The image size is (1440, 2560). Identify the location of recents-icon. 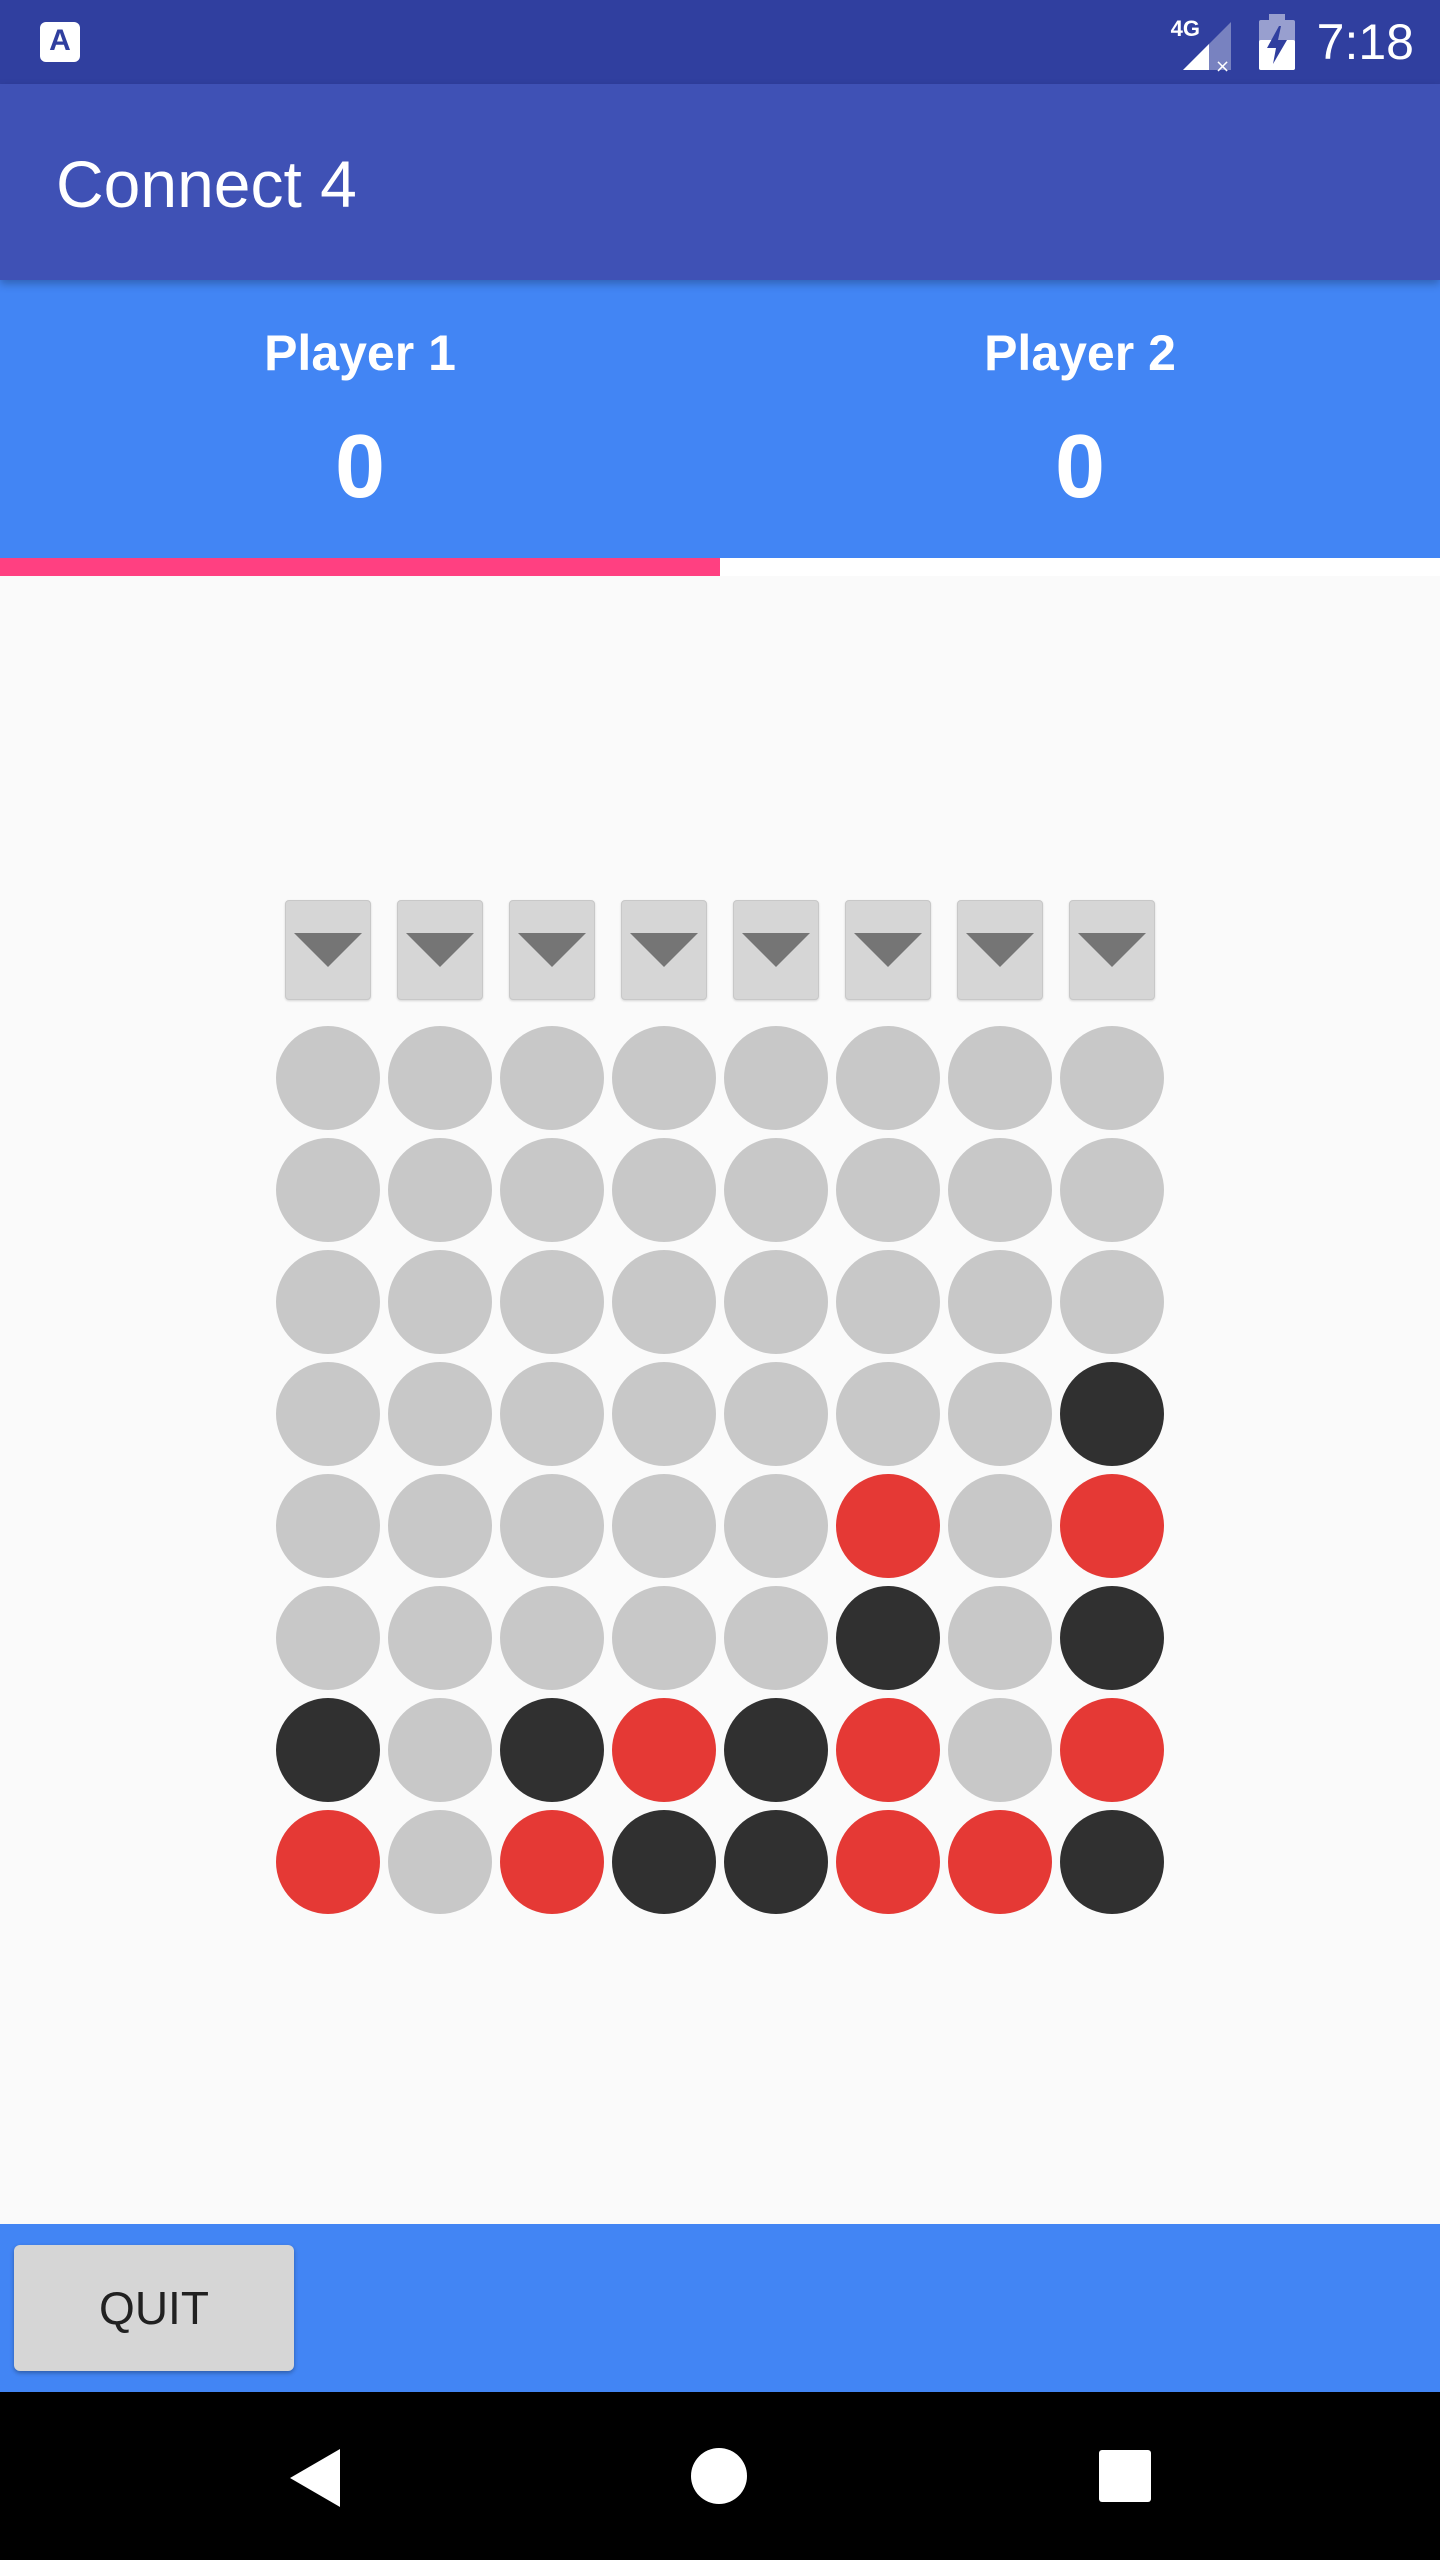
(1125, 2476).